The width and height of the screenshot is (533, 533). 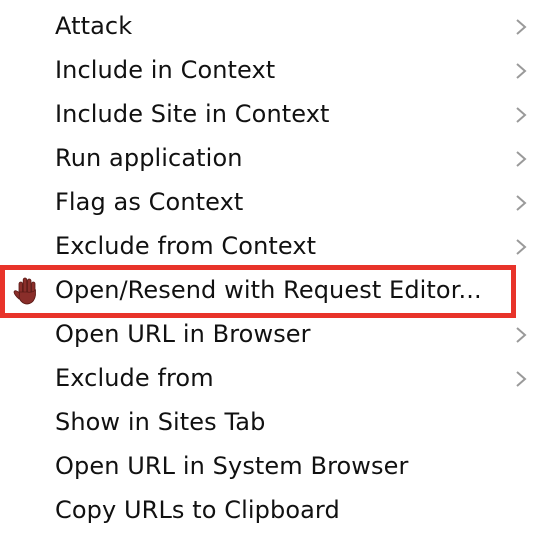 What do you see at coordinates (27, 291) in the screenshot?
I see `hand-icon` at bounding box center [27, 291].